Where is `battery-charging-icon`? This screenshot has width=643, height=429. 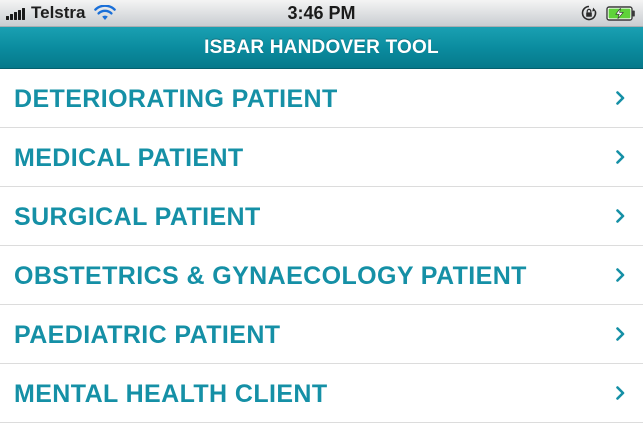 battery-charging-icon is located at coordinates (620, 13).